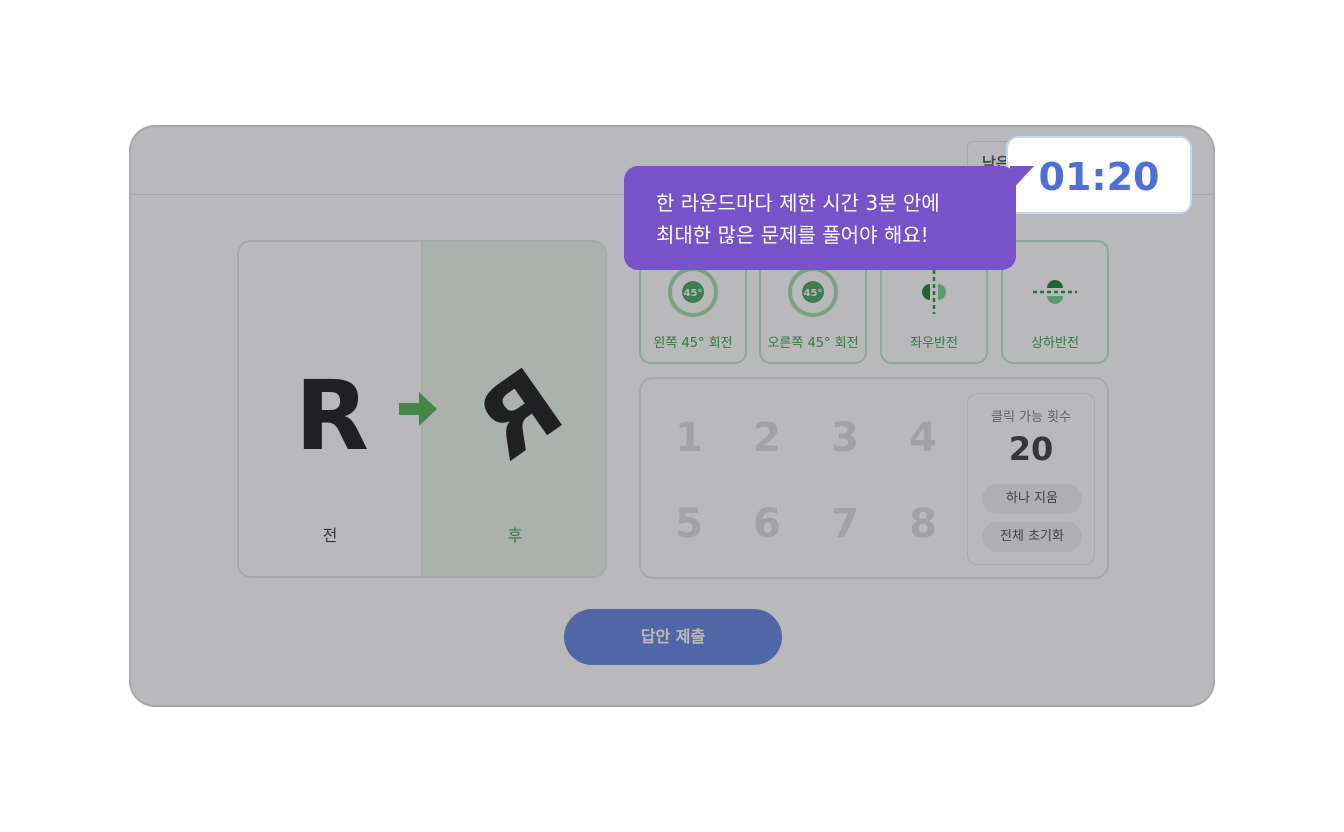 The image size is (1344, 832). What do you see at coordinates (820, 218) in the screenshot?
I see `tutorial-tooltip: 한 라운드마다 제한 시간 3분 안에 최대한 많은 문제를 풀어야 해요!` at bounding box center [820, 218].